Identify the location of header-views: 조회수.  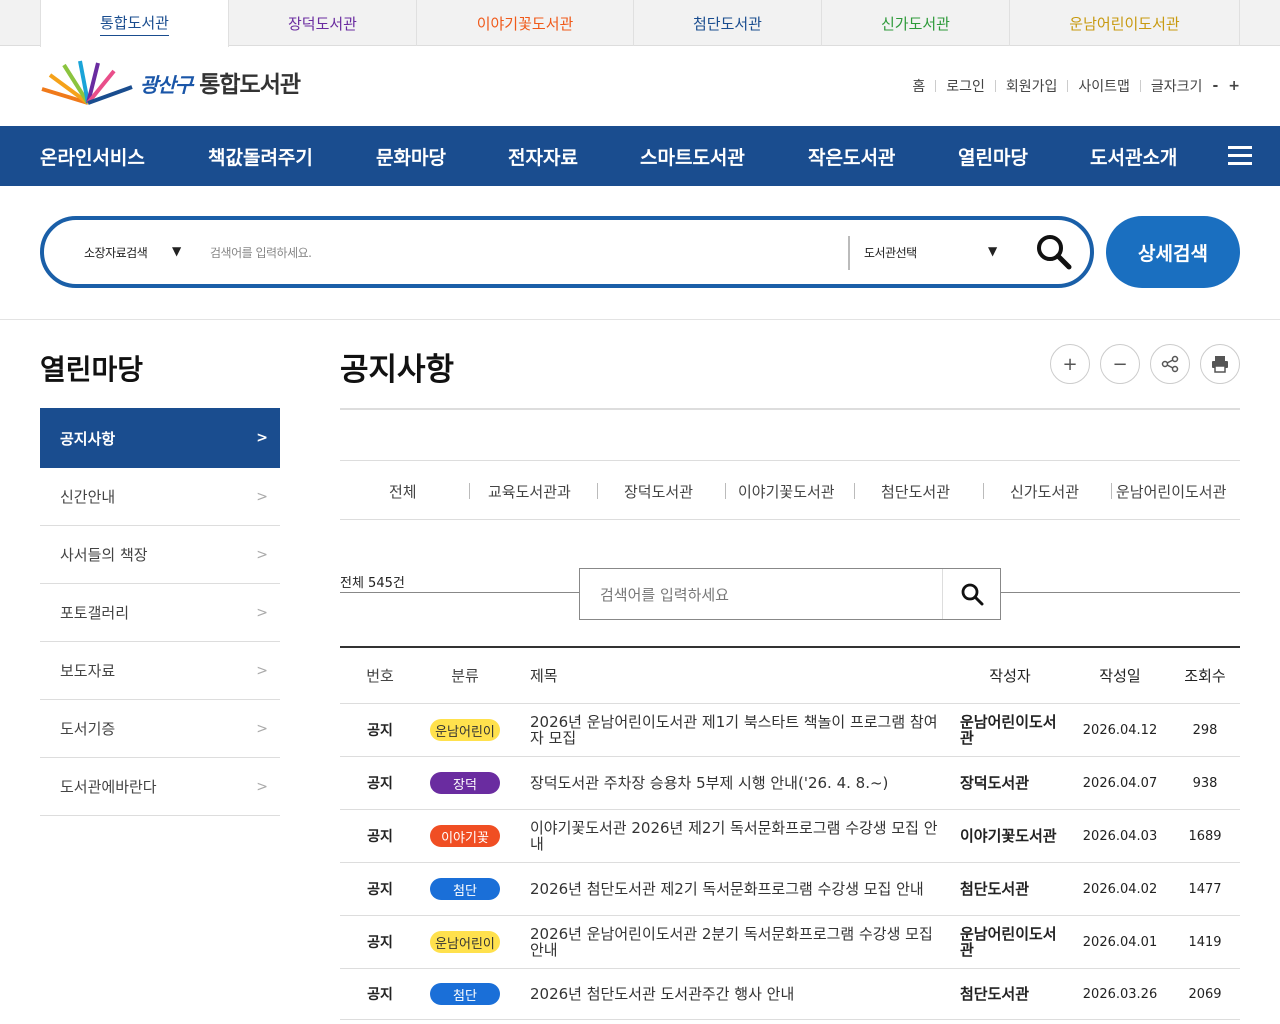
(1205, 676).